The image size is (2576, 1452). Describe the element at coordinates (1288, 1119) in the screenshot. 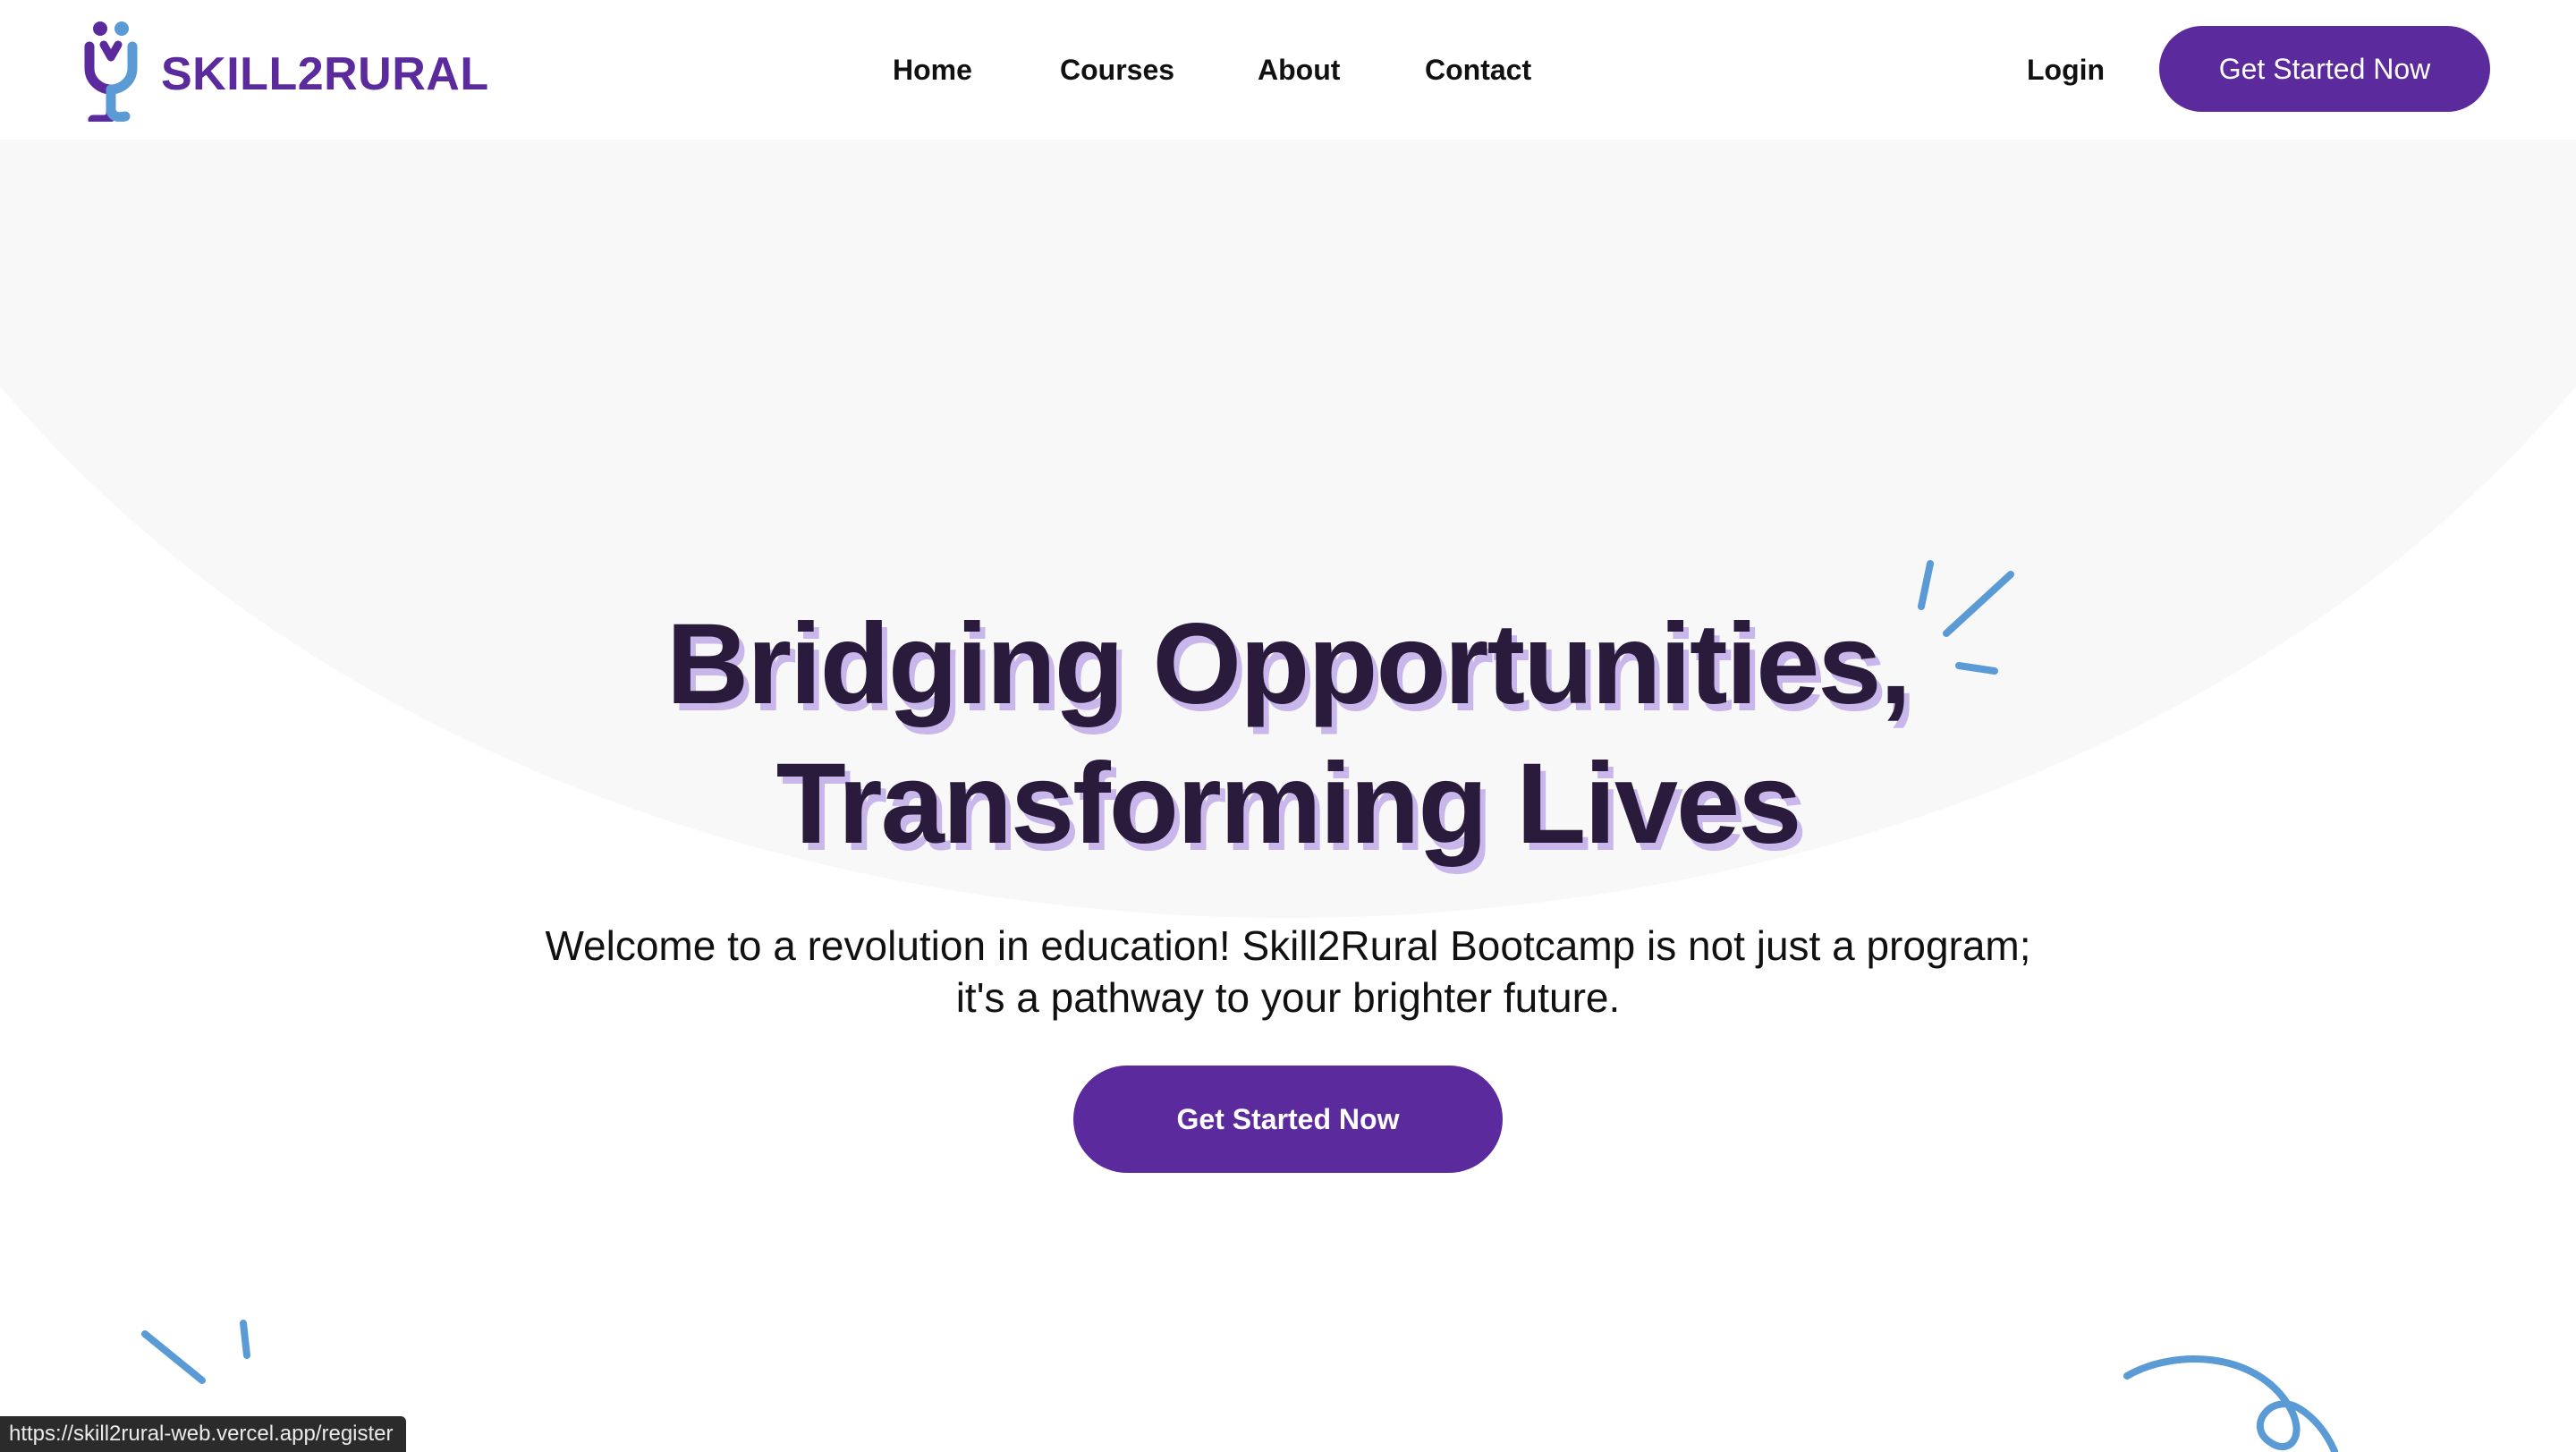

I see `hero-get-started-button: Get Started Now` at that location.